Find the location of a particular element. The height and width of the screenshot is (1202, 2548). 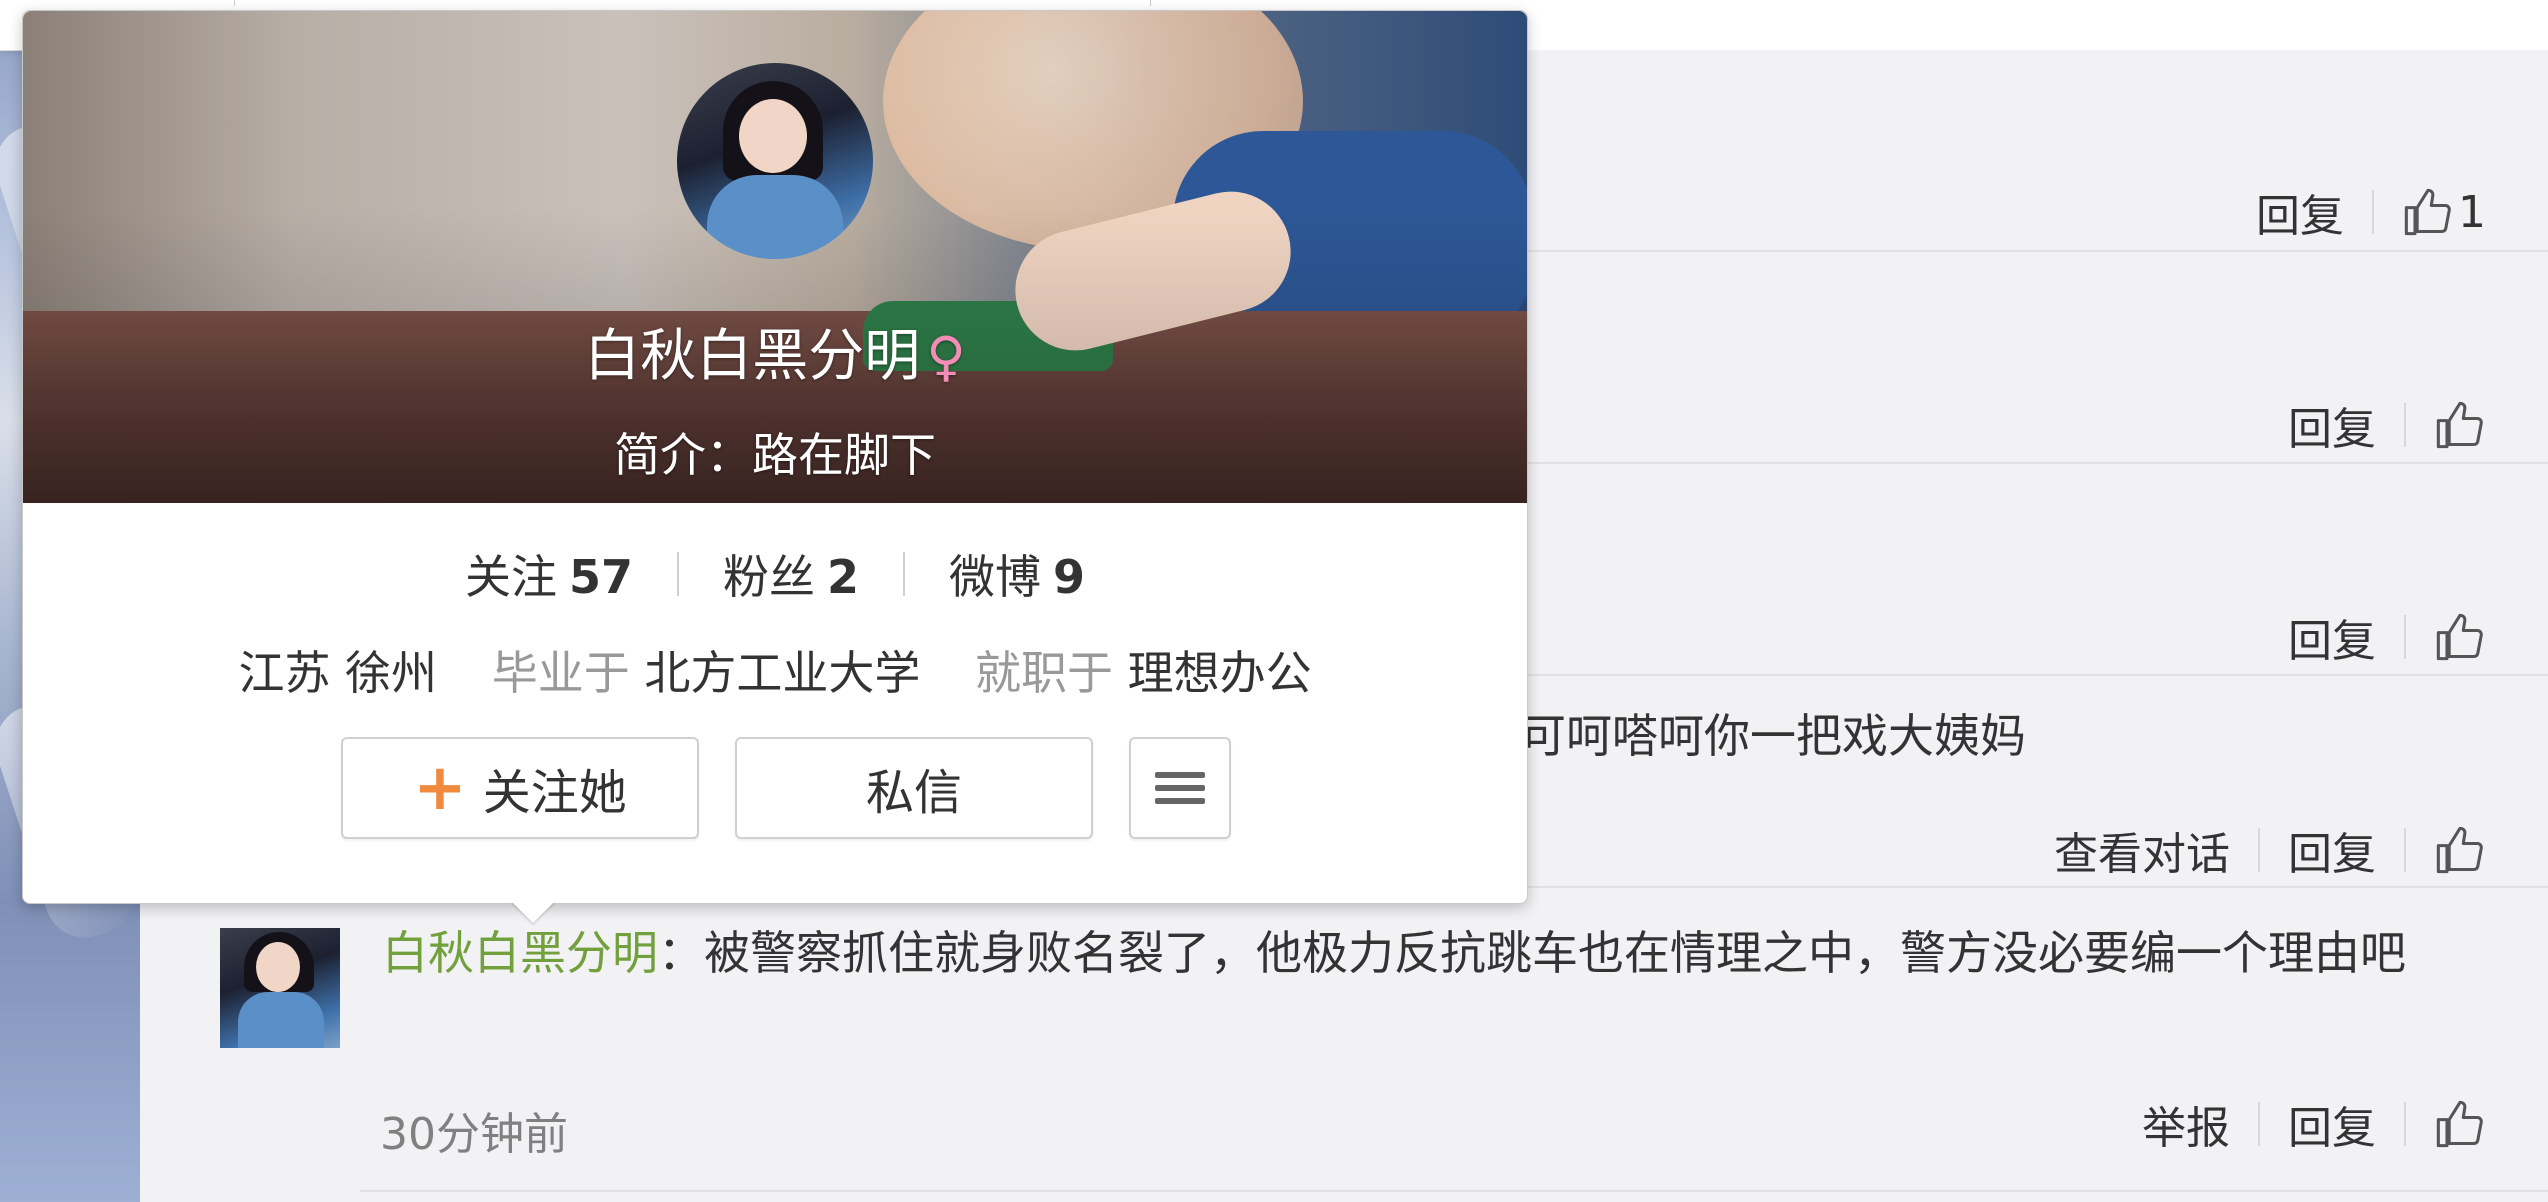

comment-actions: 回复 1 is located at coordinates (2357, 212).